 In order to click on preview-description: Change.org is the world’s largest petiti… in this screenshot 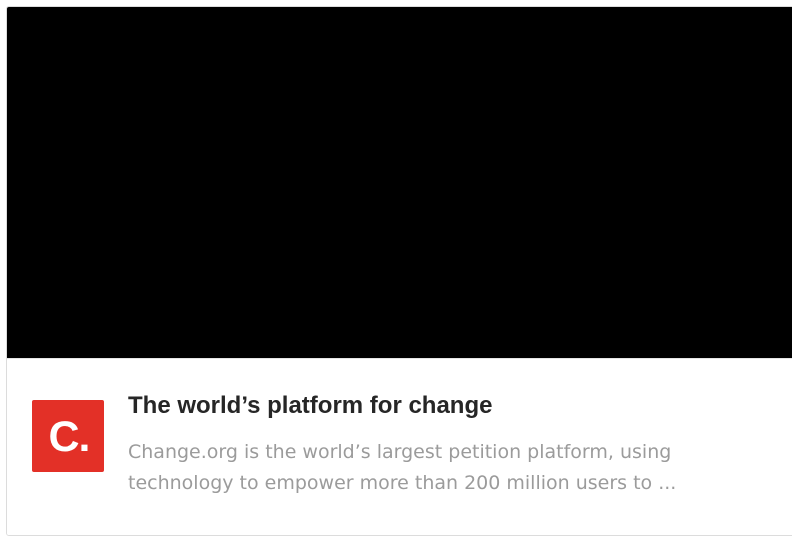, I will do `click(402, 467)`.